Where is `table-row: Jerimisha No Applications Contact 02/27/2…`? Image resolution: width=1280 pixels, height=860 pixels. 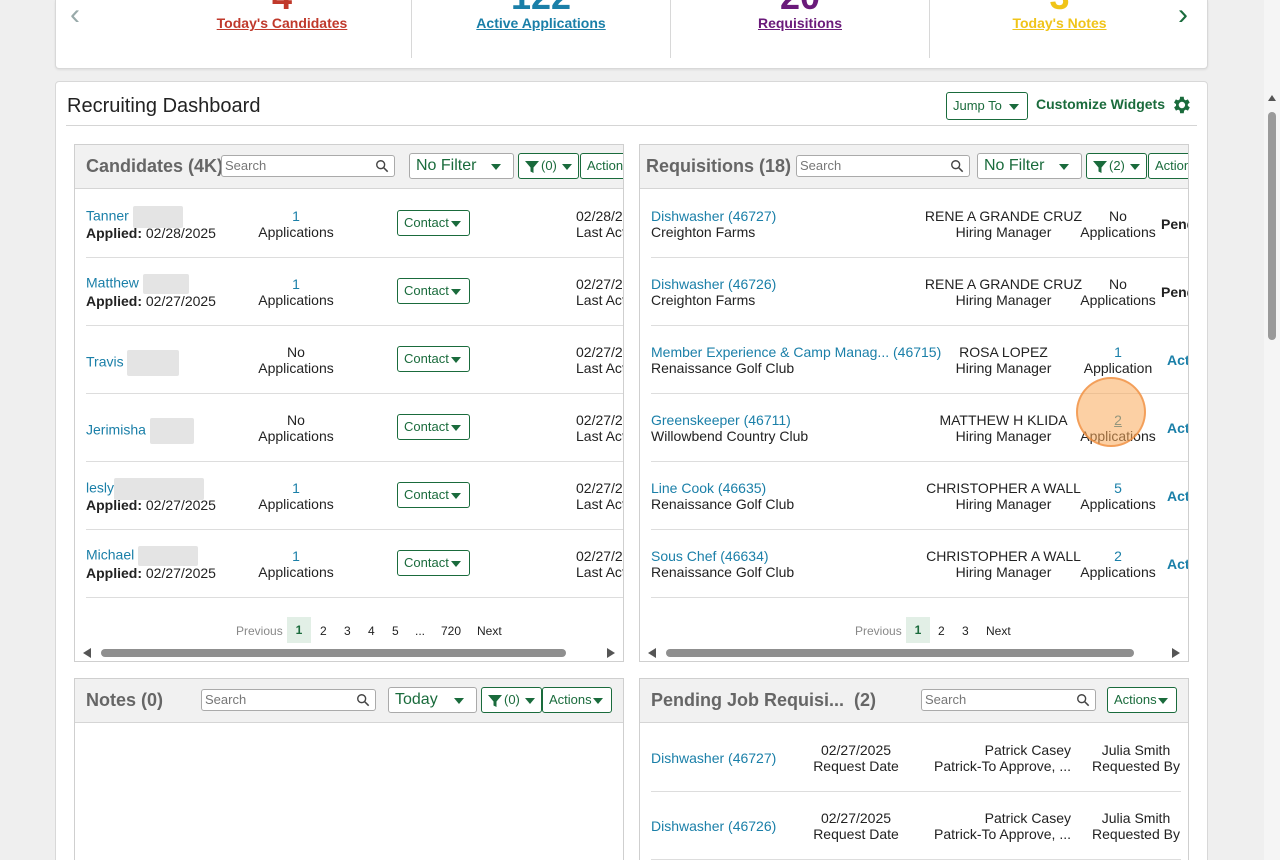
table-row: Jerimisha No Applications Contact 02/27/2… is located at coordinates (354, 428).